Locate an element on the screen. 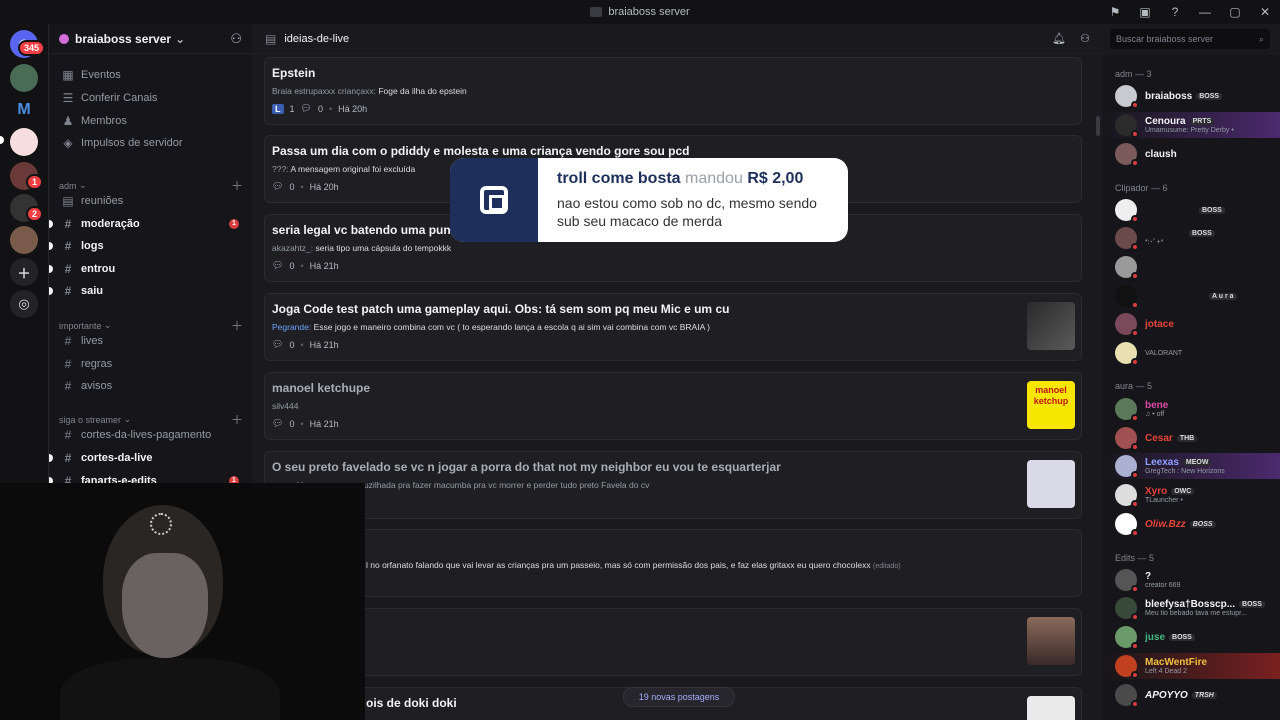  post-author: Pegrande: is located at coordinates (292, 327).